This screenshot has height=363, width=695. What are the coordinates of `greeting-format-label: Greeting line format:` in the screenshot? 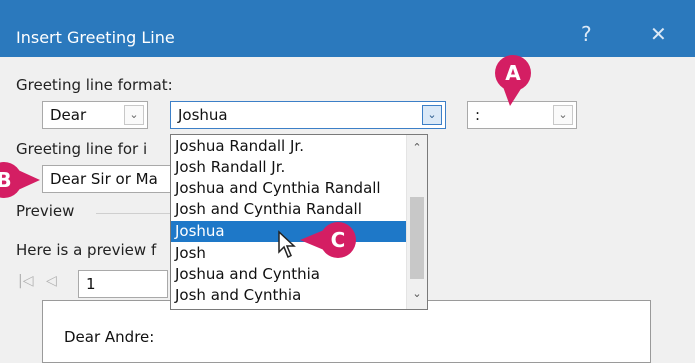 It's located at (94, 85).